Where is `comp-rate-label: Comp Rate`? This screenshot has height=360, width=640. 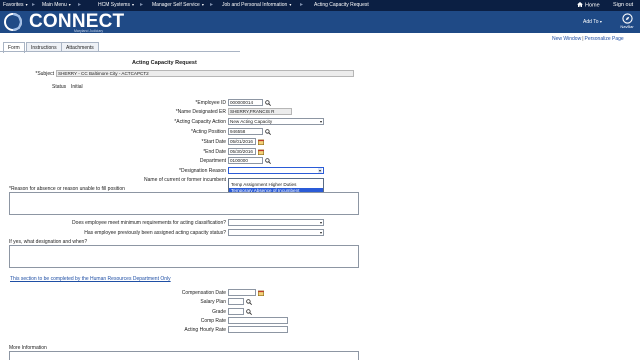
comp-rate-label: Comp Rate is located at coordinates (213, 321).